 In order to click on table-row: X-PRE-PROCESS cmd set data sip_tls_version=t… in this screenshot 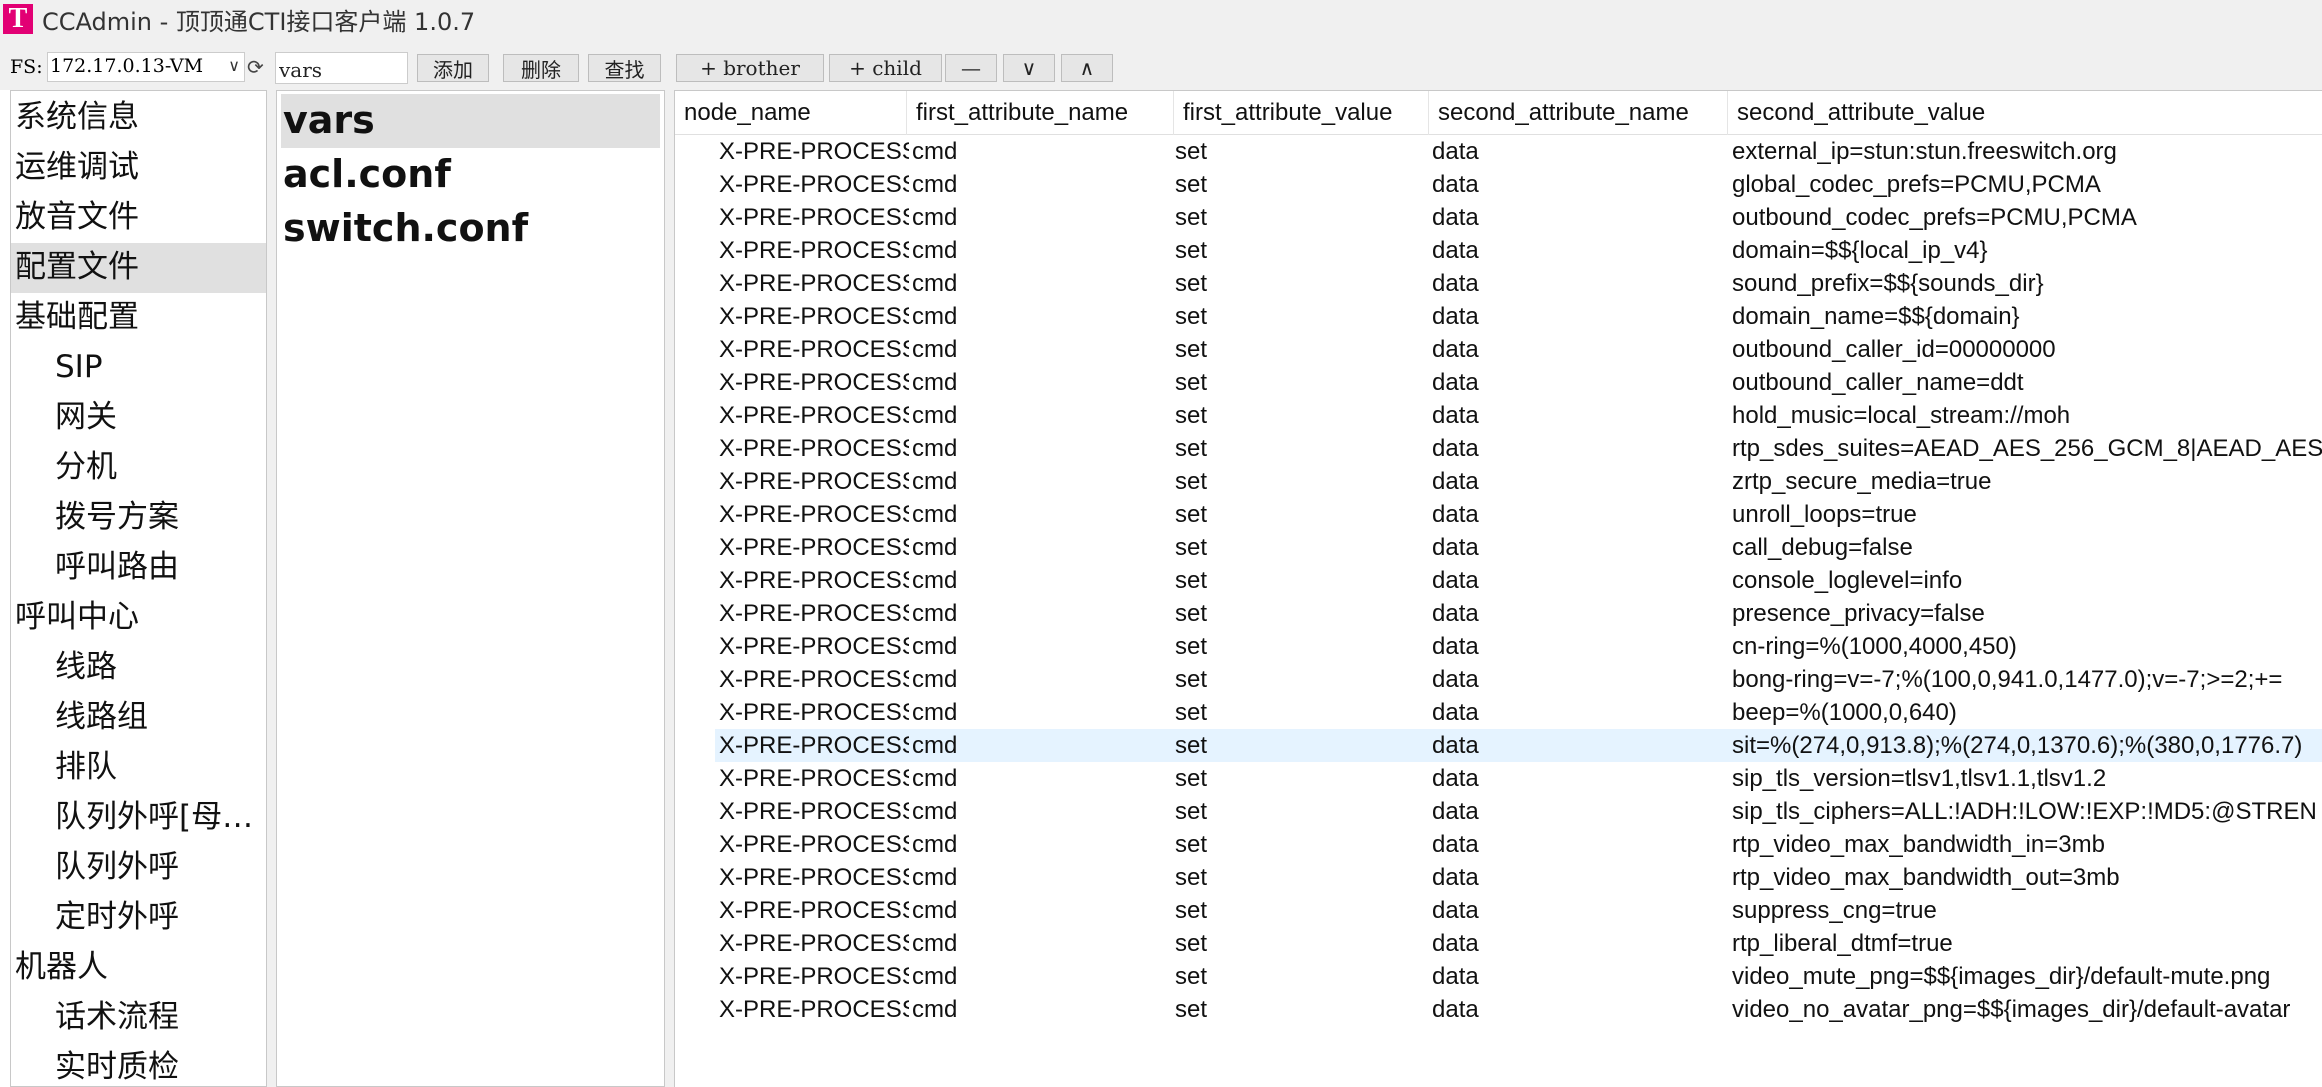, I will do `click(1498, 778)`.